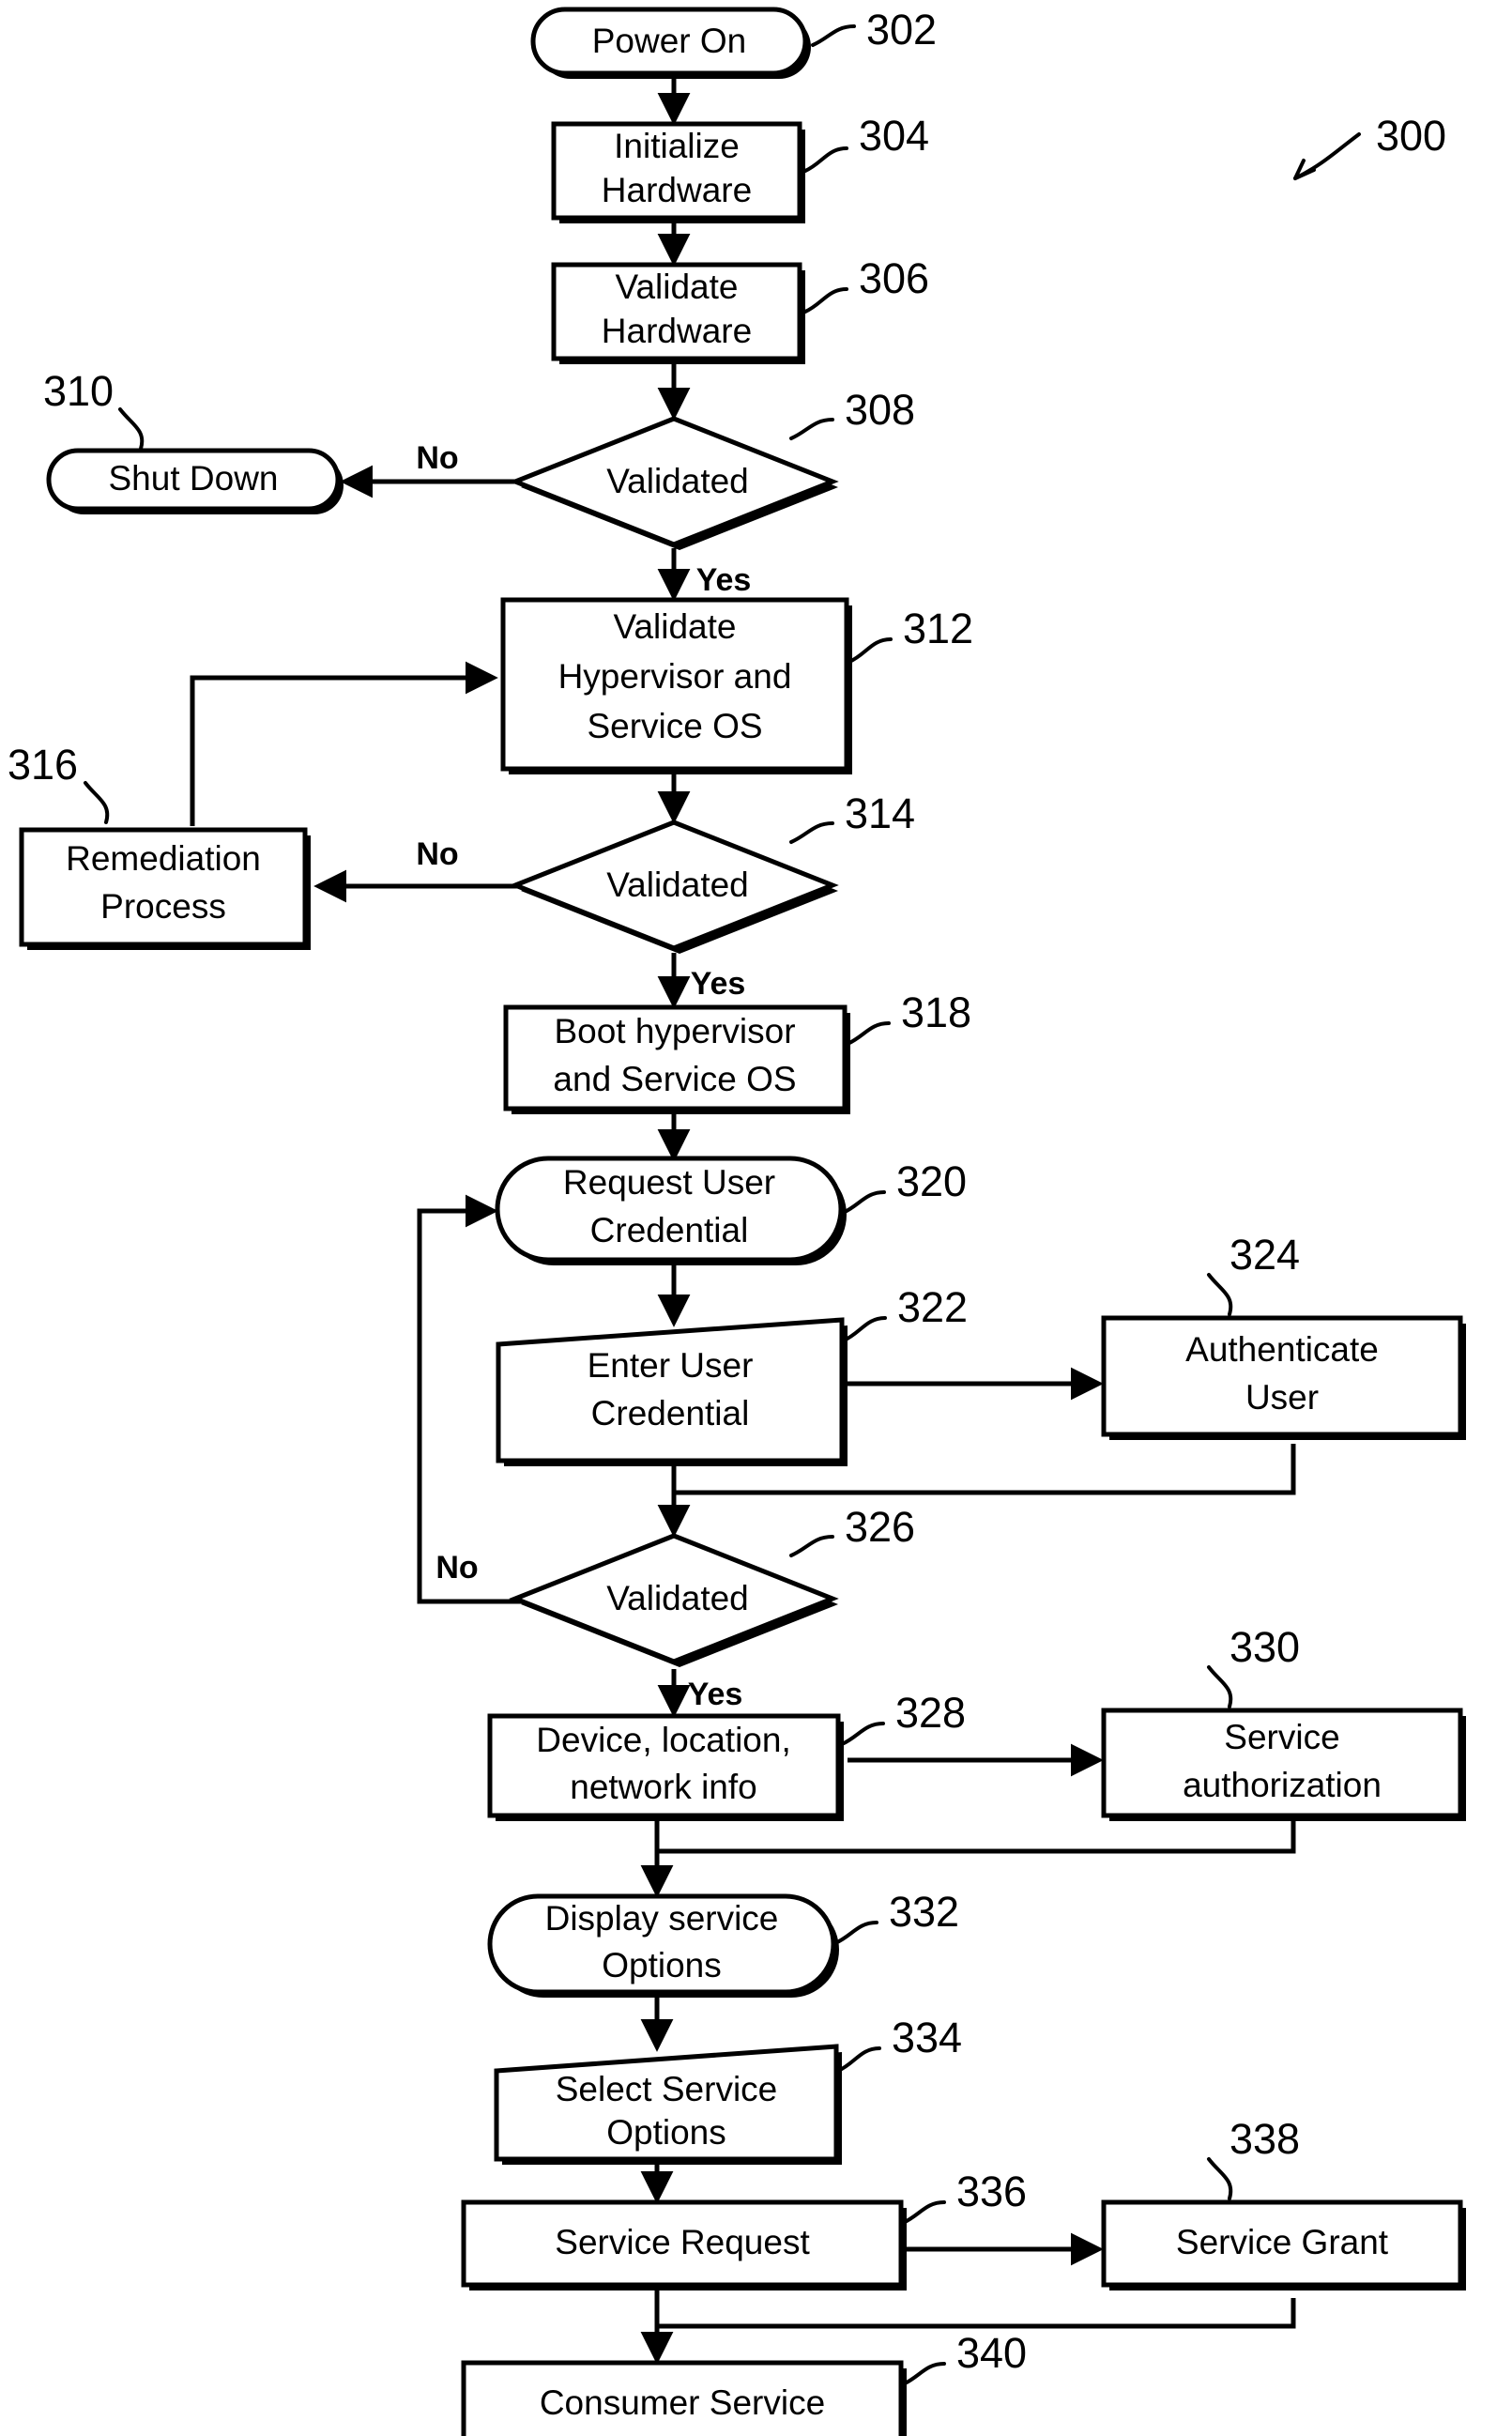 The image size is (1512, 2436). I want to click on ref-numeral-314: 314, so click(880, 813).